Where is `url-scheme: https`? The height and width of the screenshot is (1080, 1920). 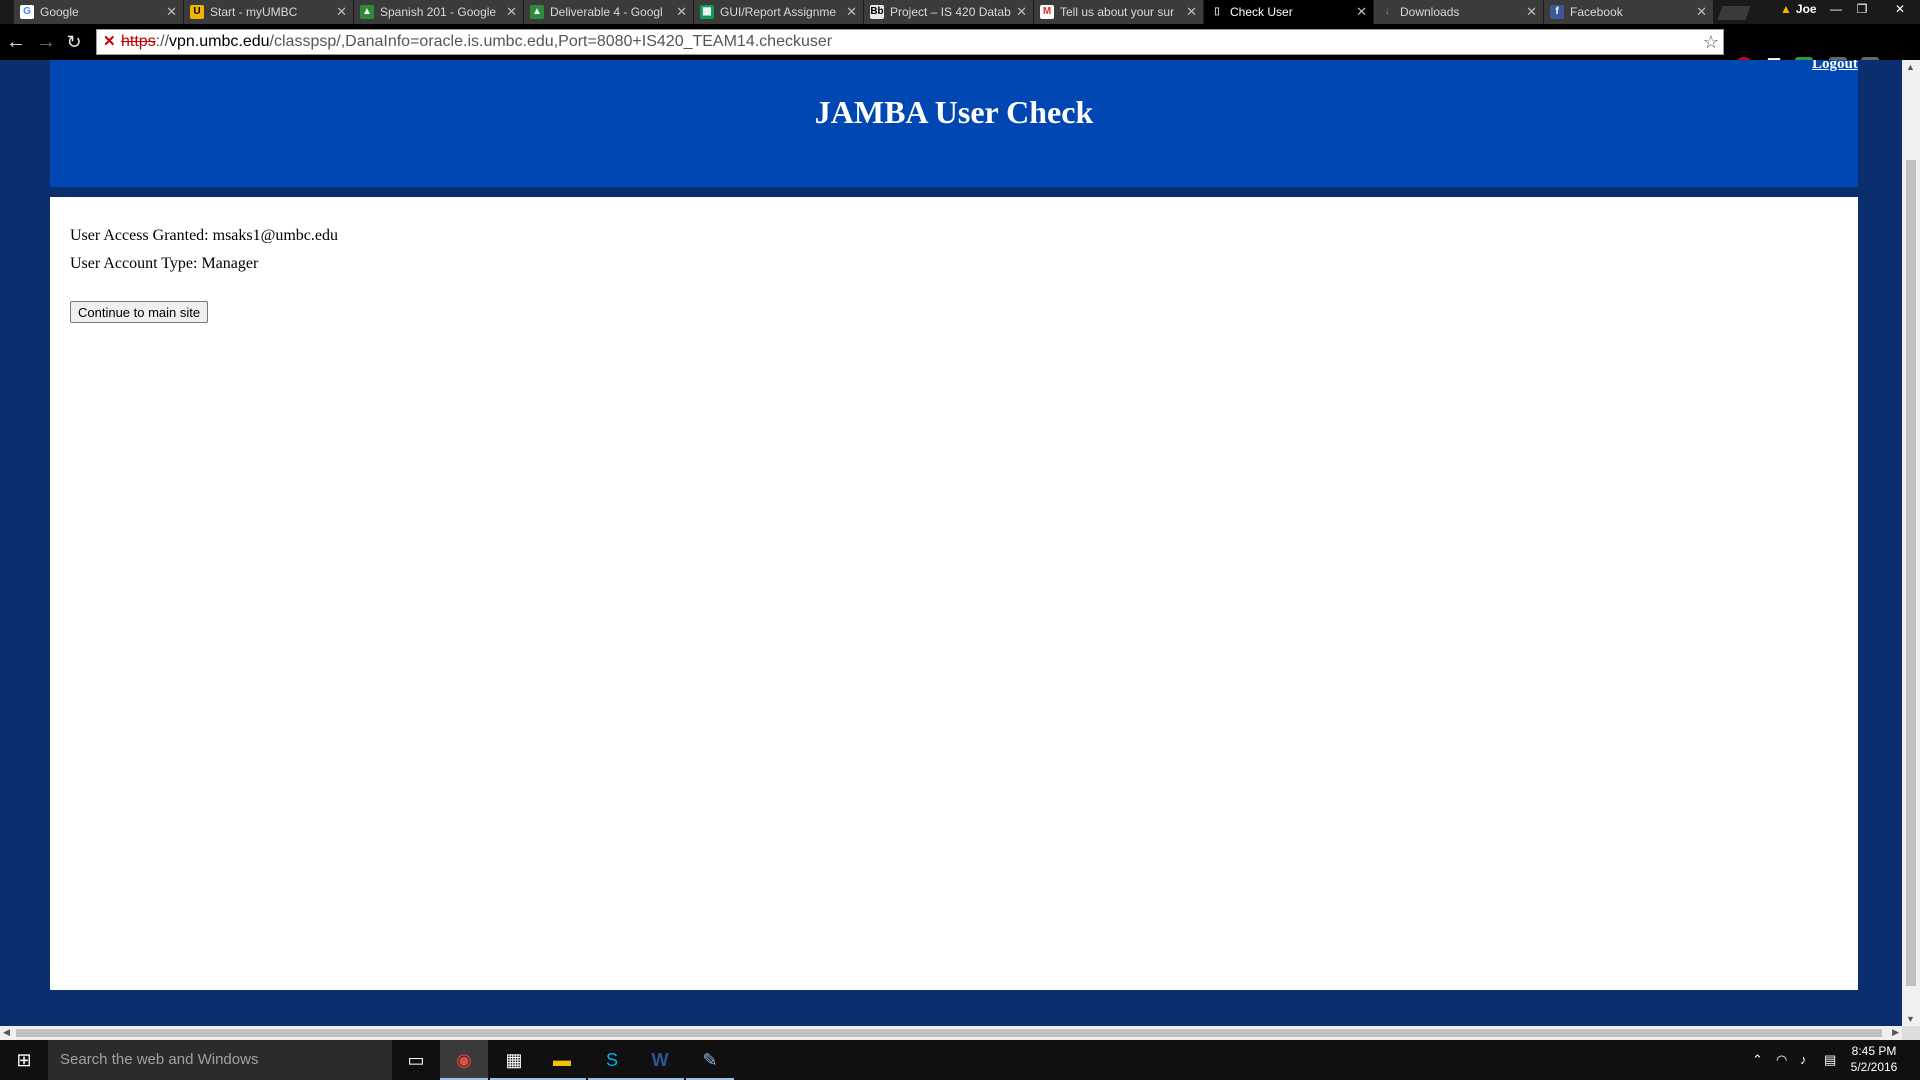 url-scheme: https is located at coordinates (138, 41).